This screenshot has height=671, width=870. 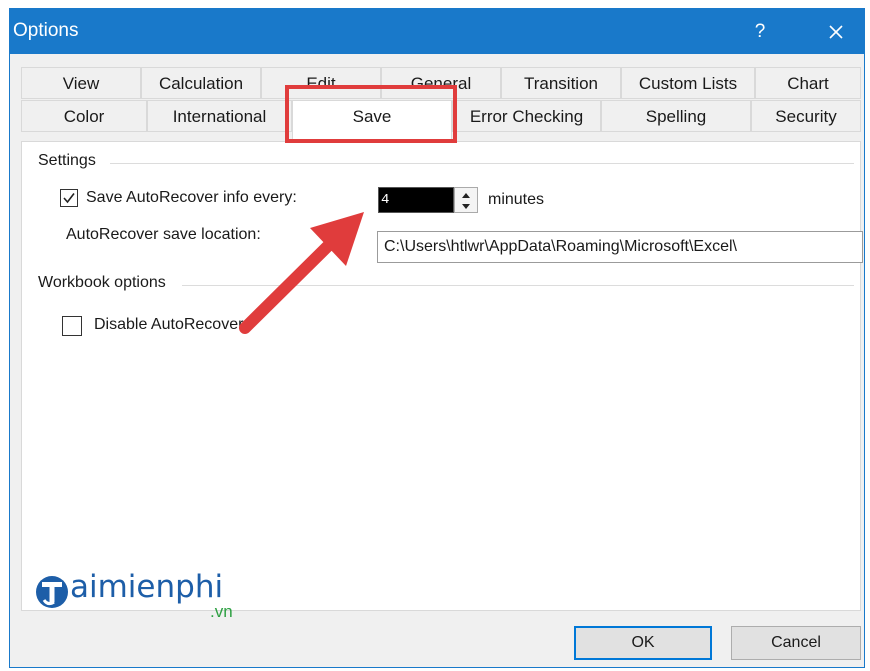 What do you see at coordinates (516, 199) in the screenshot?
I see `minutes-label: minutes` at bounding box center [516, 199].